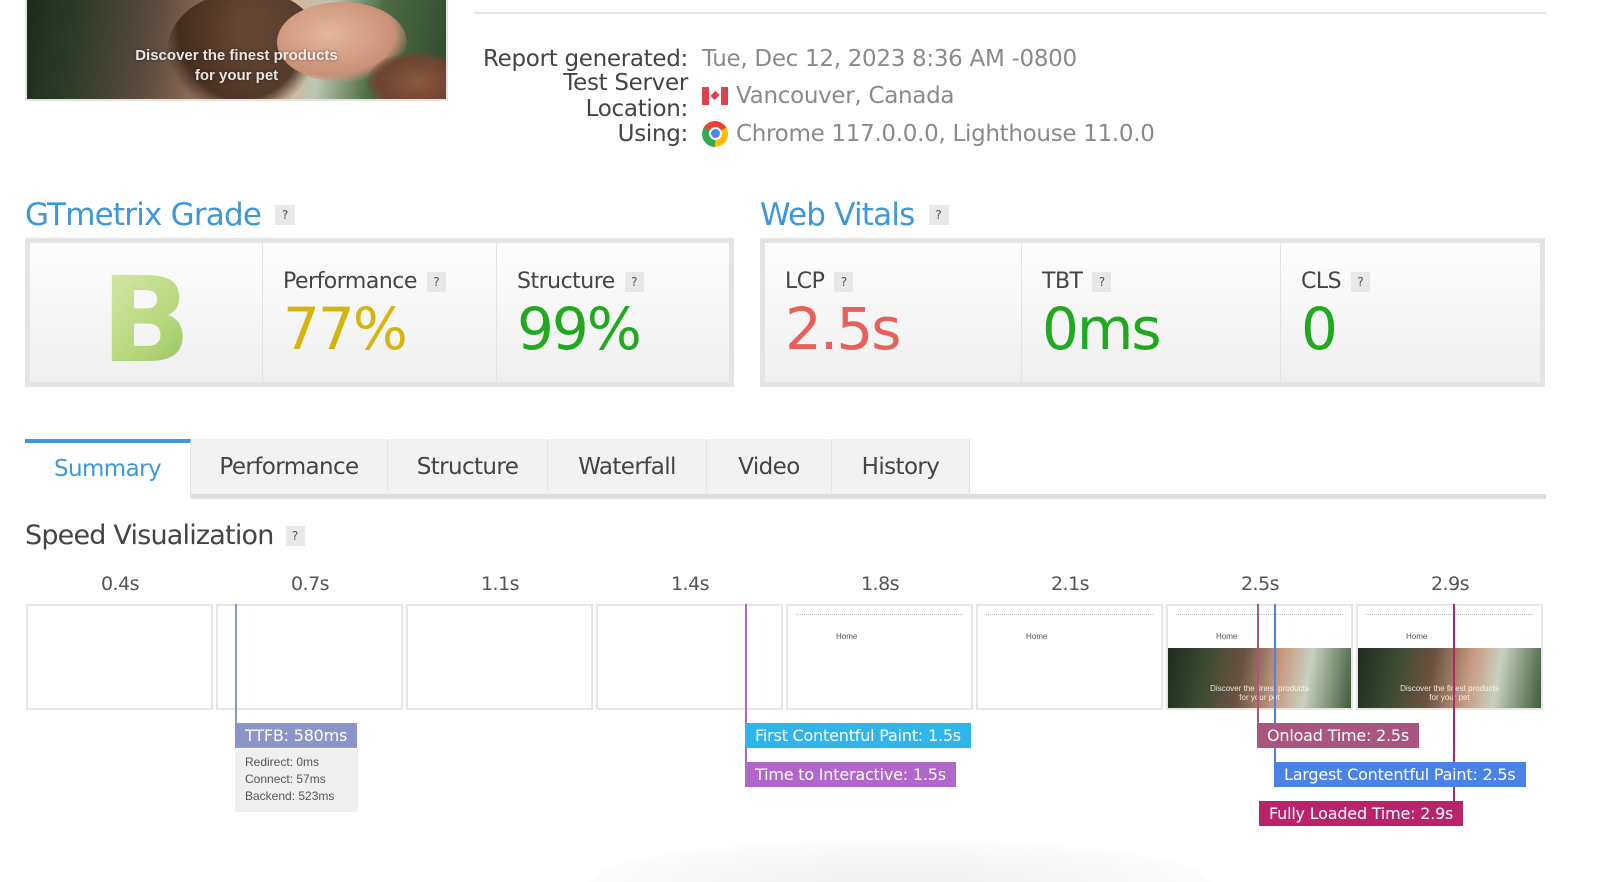 The height and width of the screenshot is (882, 1600). I want to click on canada-flag-icon, so click(715, 96).